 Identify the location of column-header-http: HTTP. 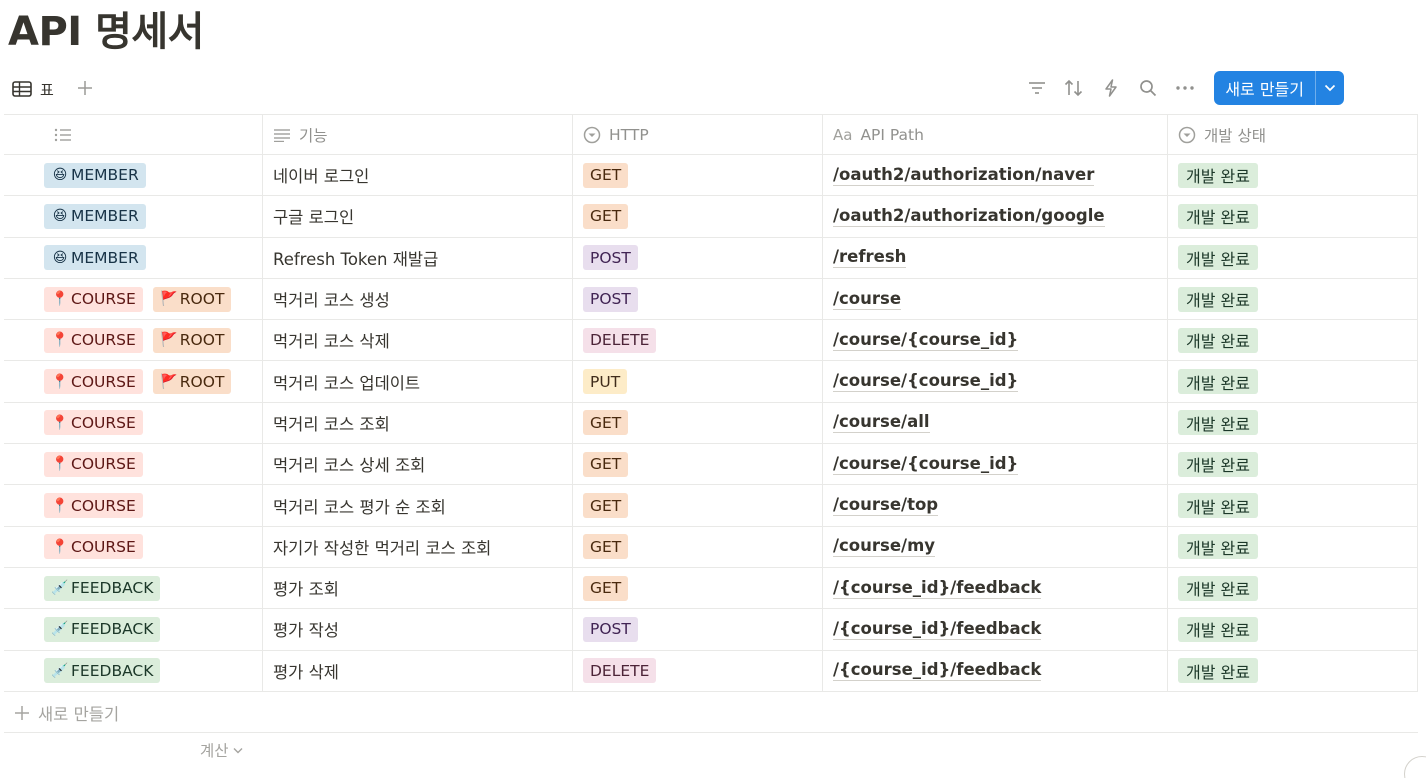
(698, 134).